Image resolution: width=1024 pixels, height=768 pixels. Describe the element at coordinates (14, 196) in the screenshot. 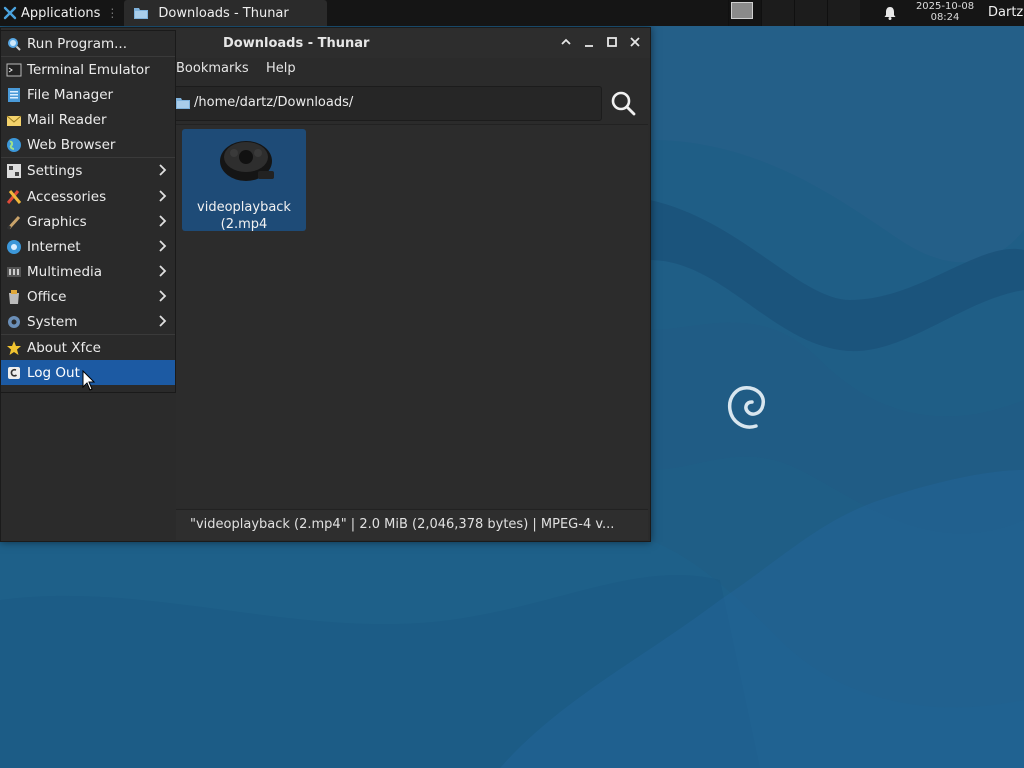

I see `accessories-icon` at that location.